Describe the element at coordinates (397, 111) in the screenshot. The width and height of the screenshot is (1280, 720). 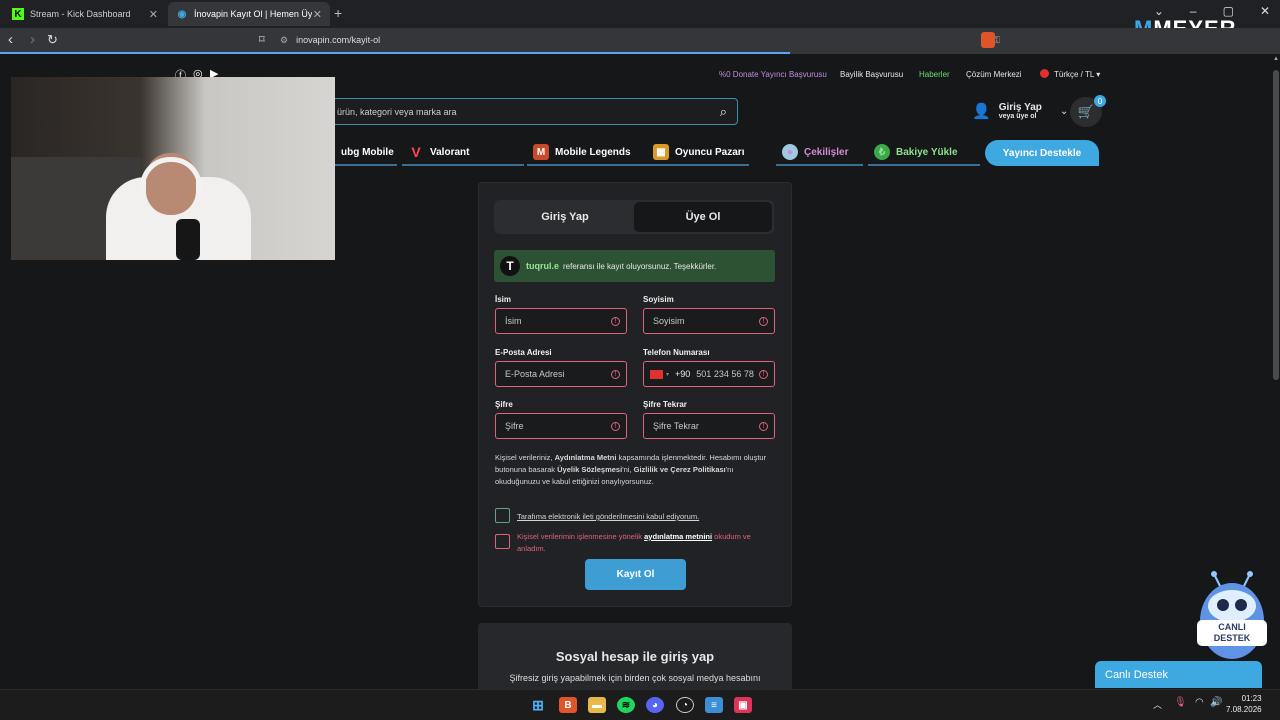
I see `search-placeholder: ürün, kategori veya marka ara` at that location.